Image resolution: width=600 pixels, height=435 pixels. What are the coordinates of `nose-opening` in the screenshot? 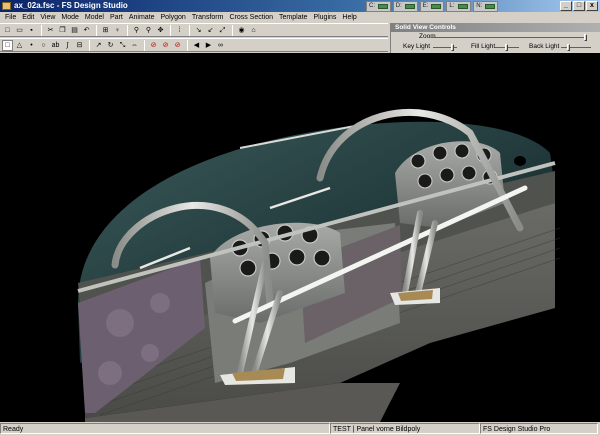 It's located at (520, 161).